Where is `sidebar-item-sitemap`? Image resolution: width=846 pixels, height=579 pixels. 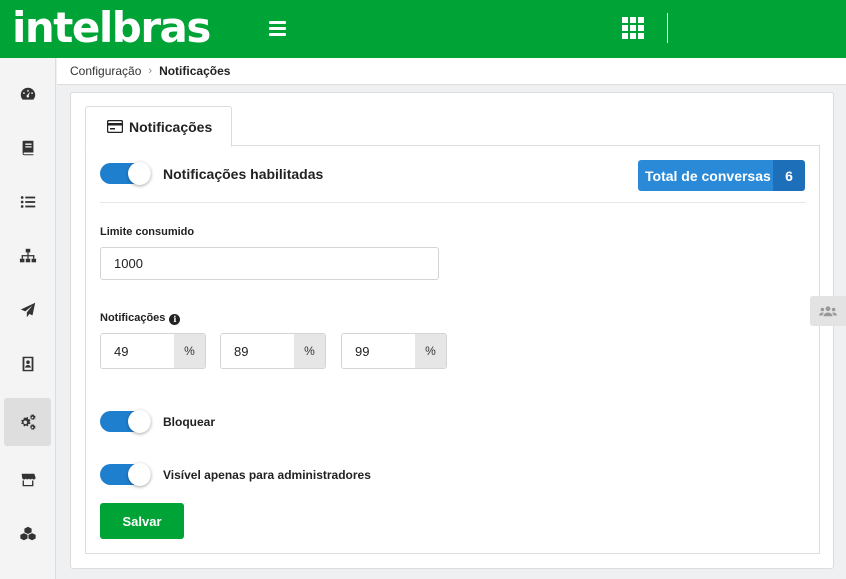
sidebar-item-sitemap is located at coordinates (27, 256).